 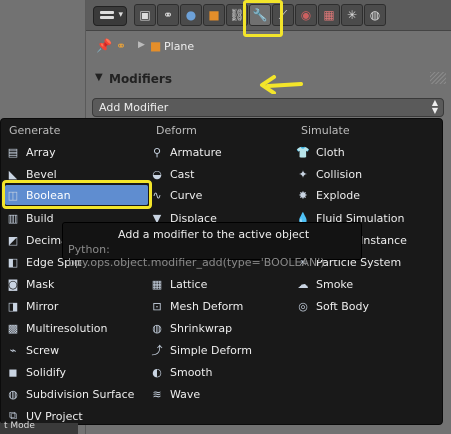 What do you see at coordinates (104, 46) in the screenshot?
I see `pin-icon: 📌` at bounding box center [104, 46].